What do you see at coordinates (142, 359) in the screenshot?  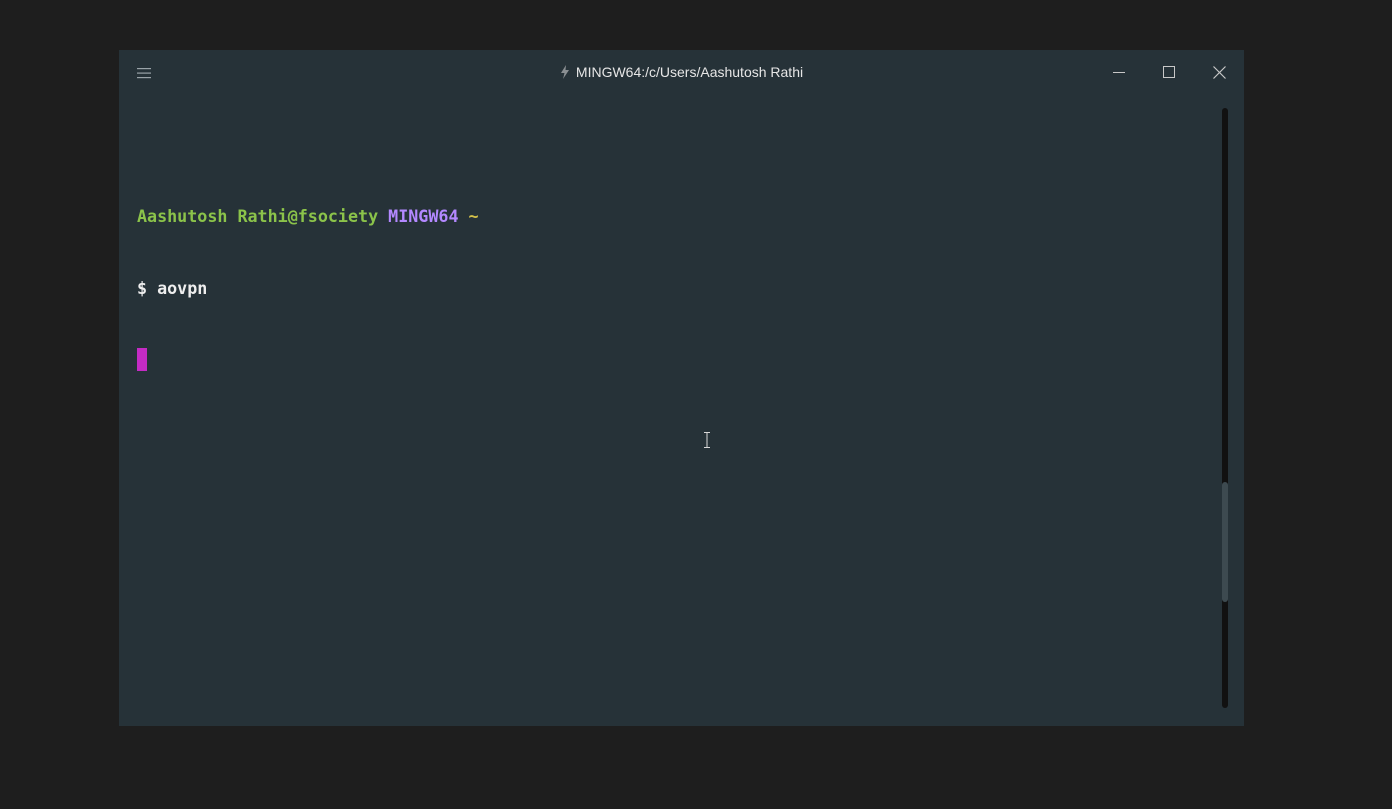 I see `text-cursor` at bounding box center [142, 359].